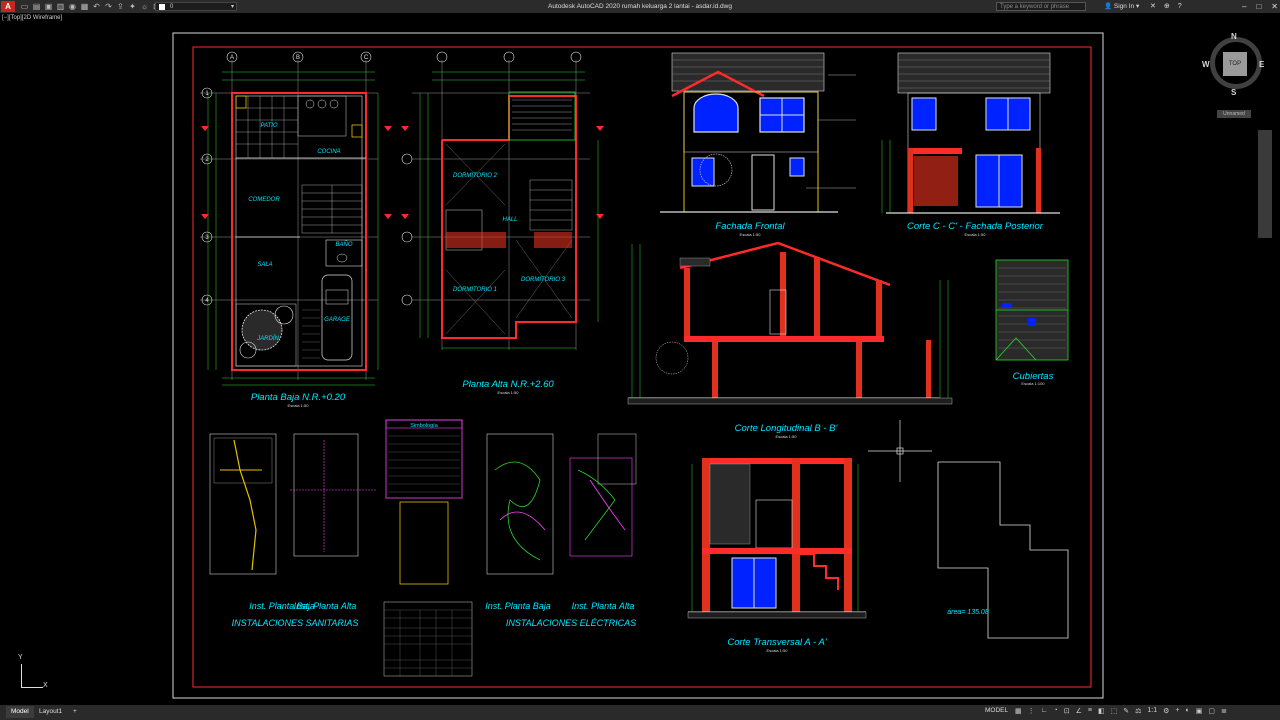 This screenshot has width=1280, height=720. I want to click on tab-model: Model, so click(20, 712).